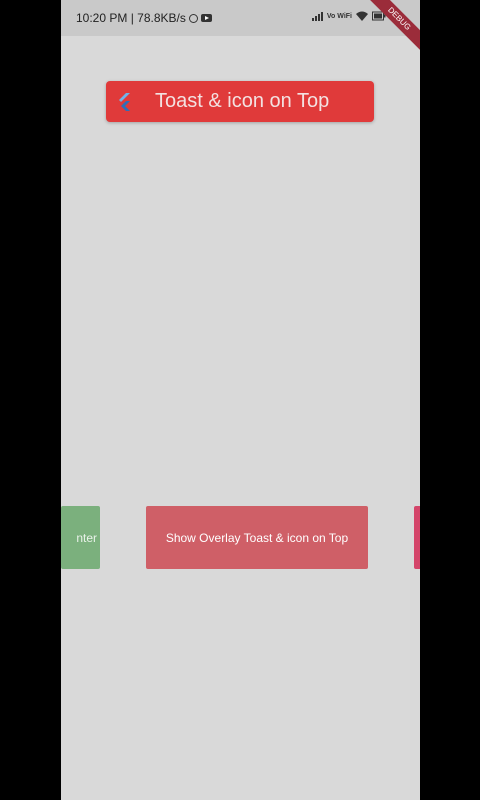 The width and height of the screenshot is (480, 800). I want to click on status-right: Vo WiFi, so click(348, 16).